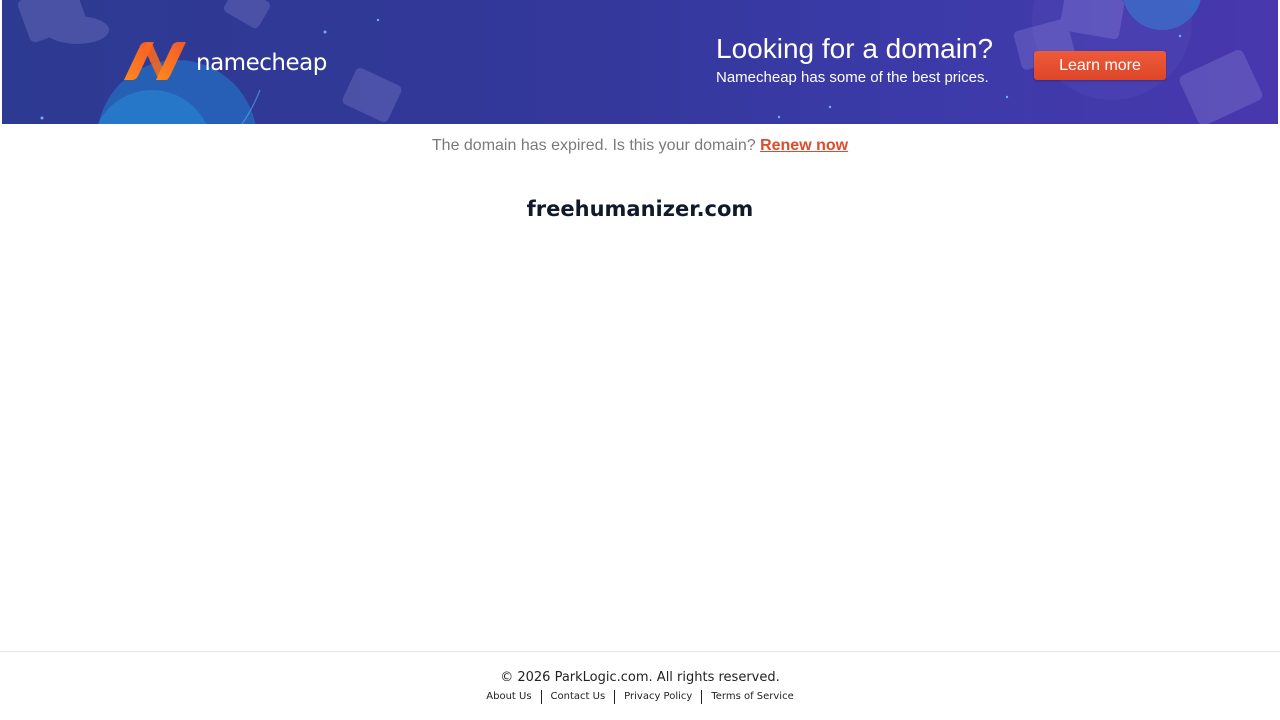 The image size is (1280, 720). I want to click on promo-subtitle: Namecheap has some of the best prices., so click(852, 77).